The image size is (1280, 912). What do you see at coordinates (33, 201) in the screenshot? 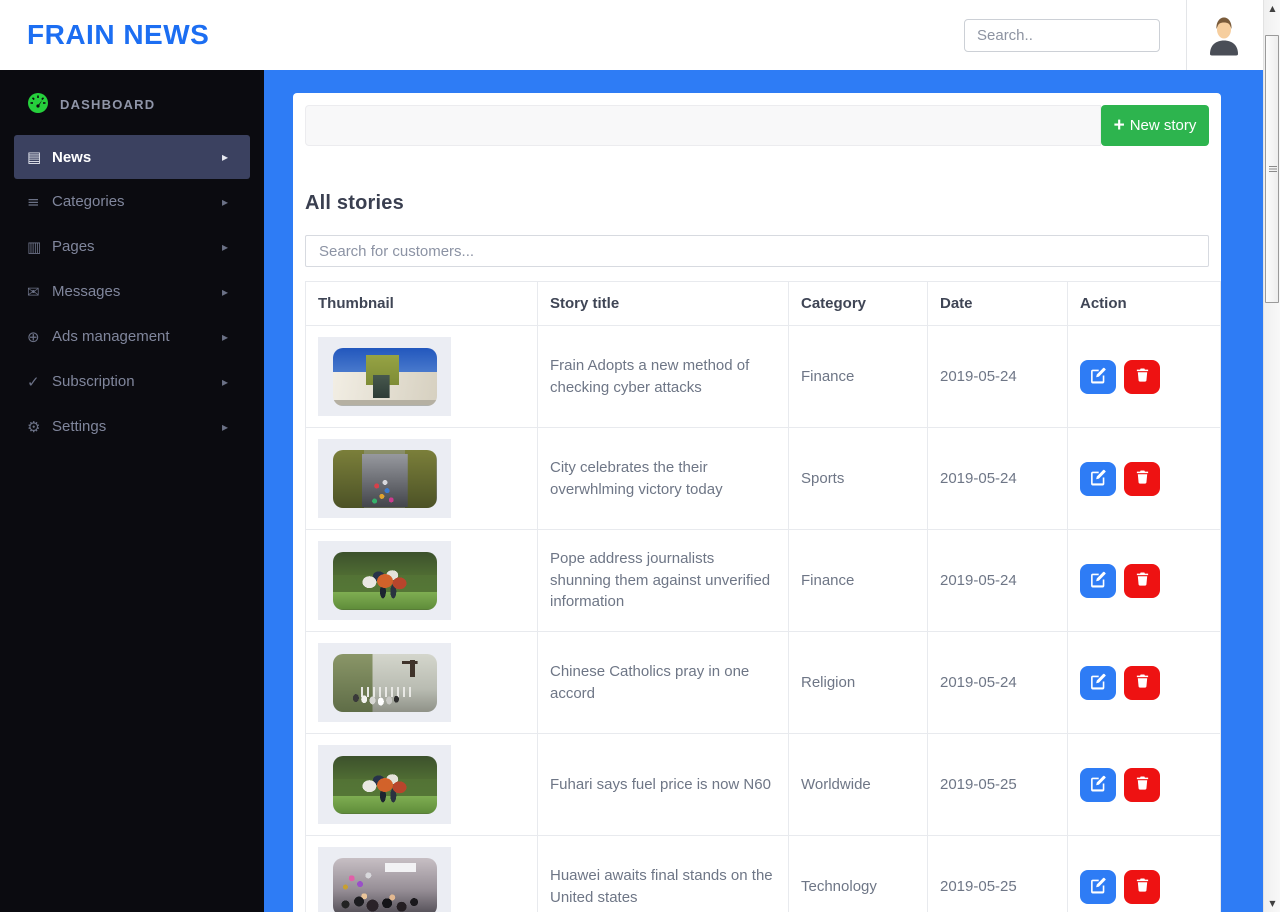
I see `categories-icon: ≡` at bounding box center [33, 201].